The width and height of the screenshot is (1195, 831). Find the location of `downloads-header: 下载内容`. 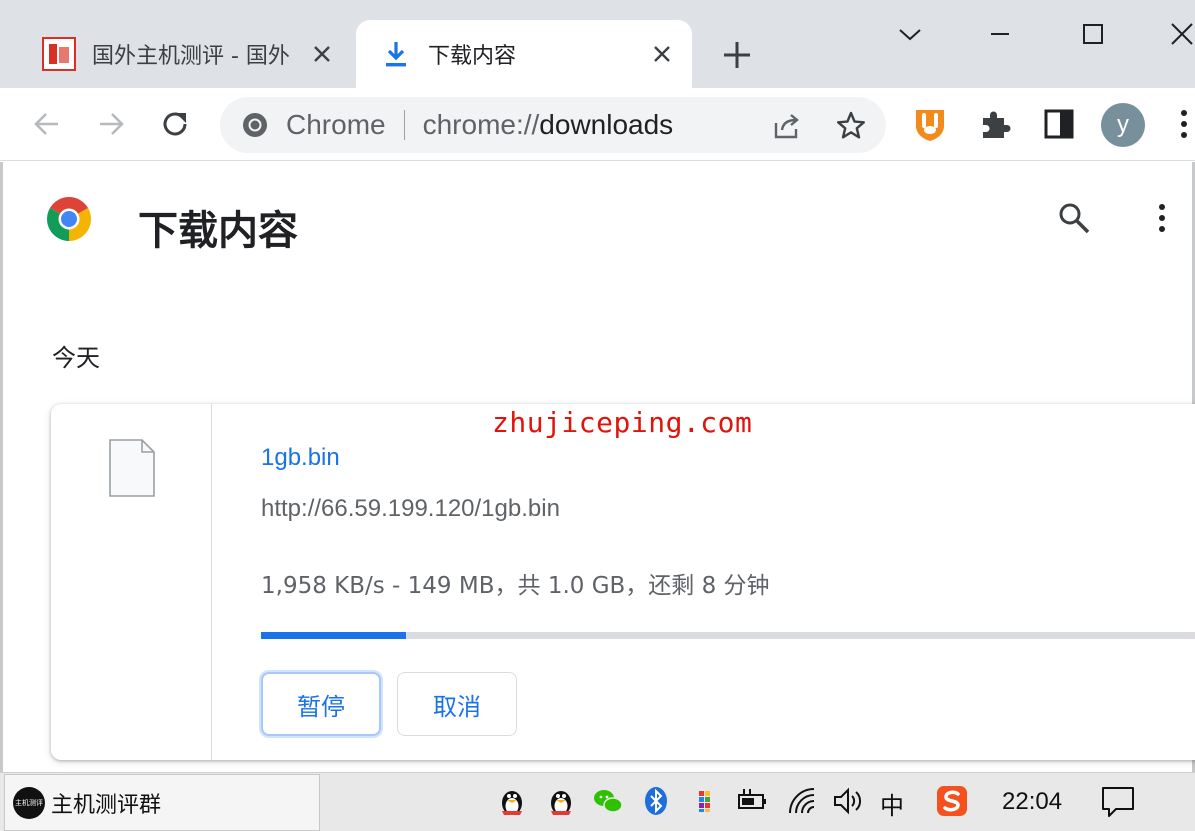

downloads-header: 下载内容 is located at coordinates (597, 222).